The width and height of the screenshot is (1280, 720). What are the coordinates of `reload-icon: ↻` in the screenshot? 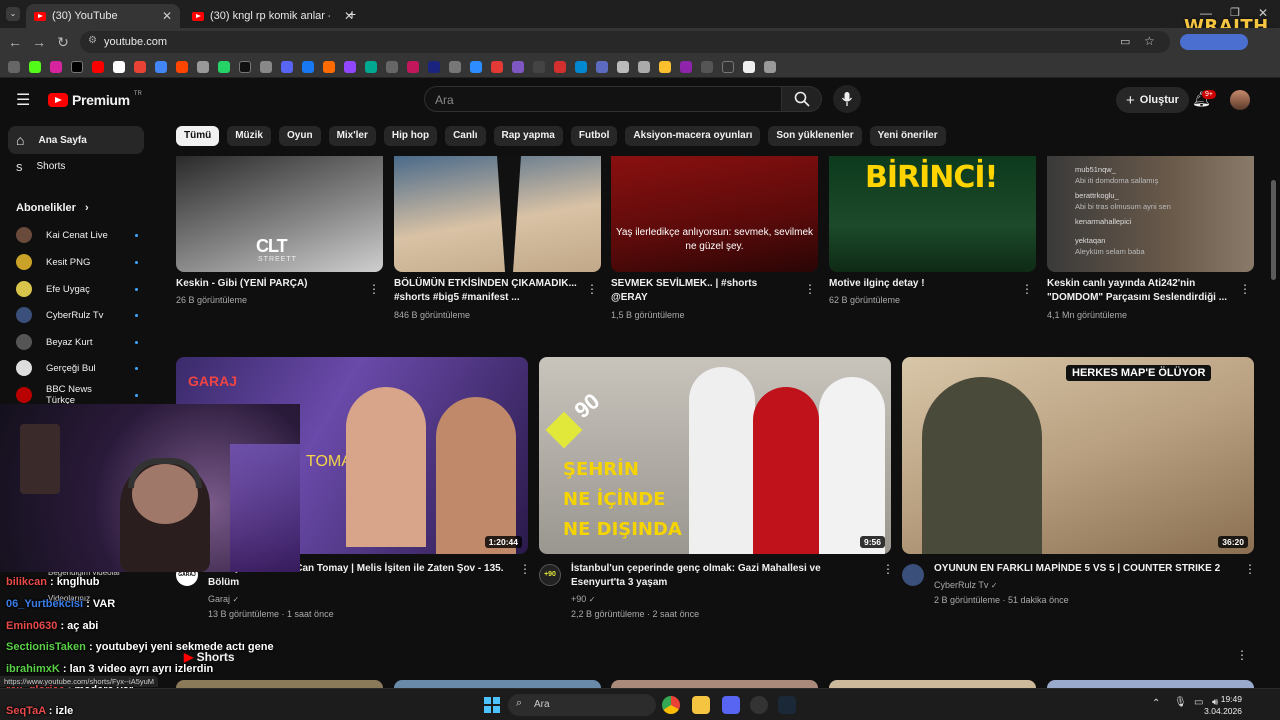 It's located at (63, 42).